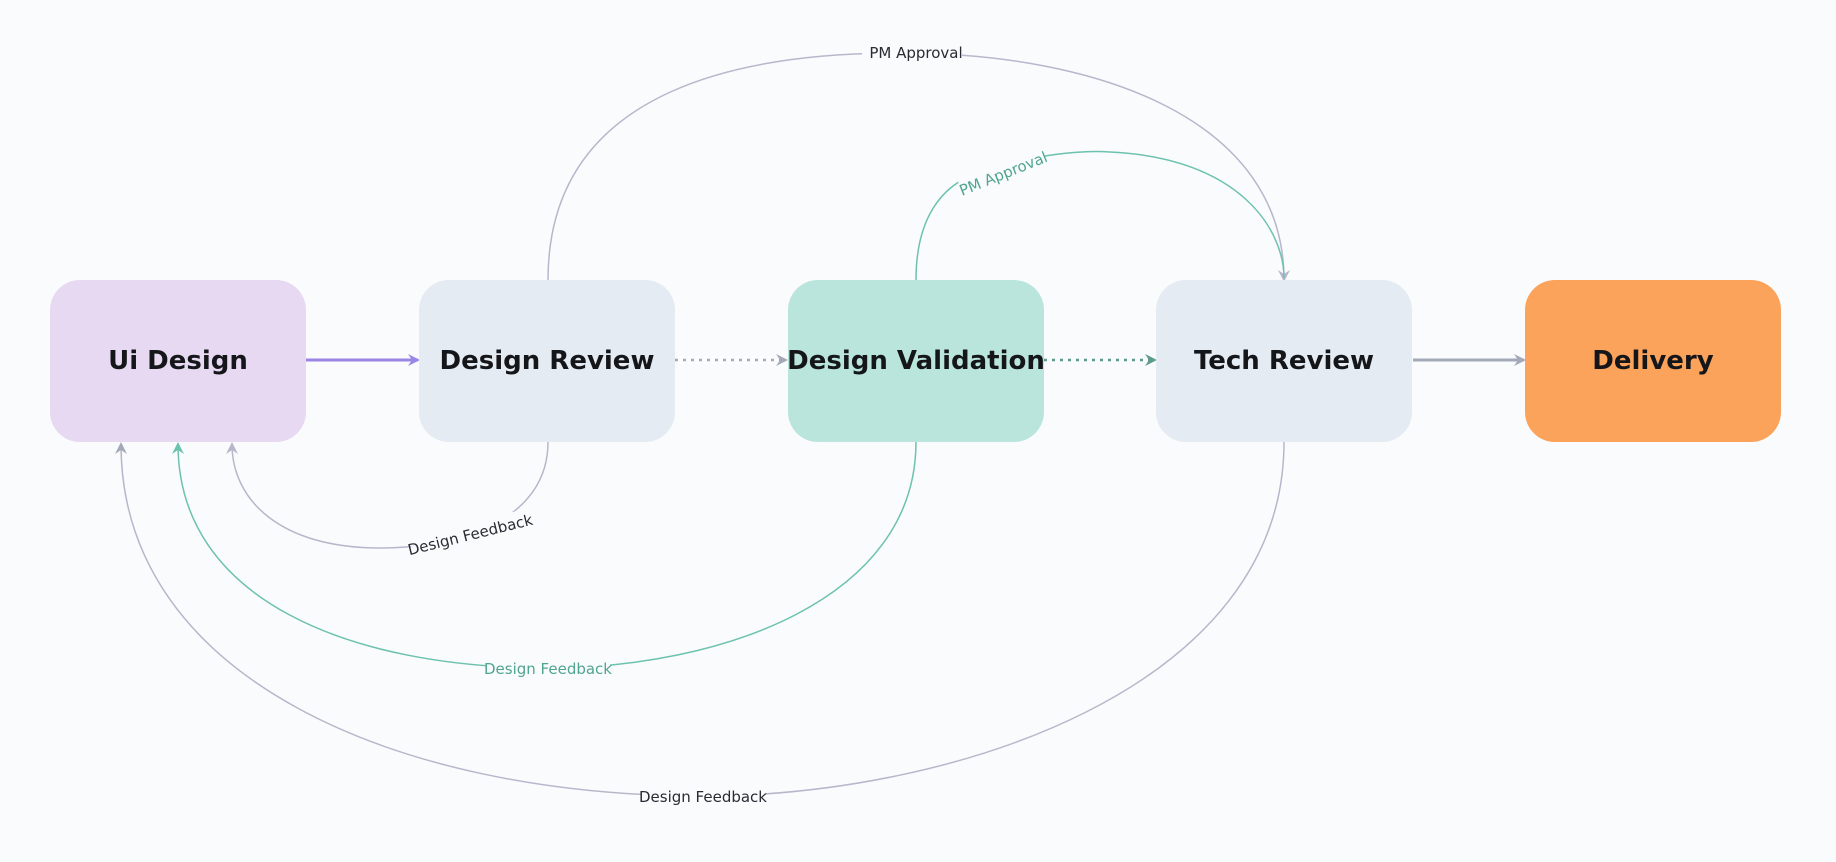  Describe the element at coordinates (703, 797) in the screenshot. I see `edge-label-feedback-long: Design Feedback` at that location.